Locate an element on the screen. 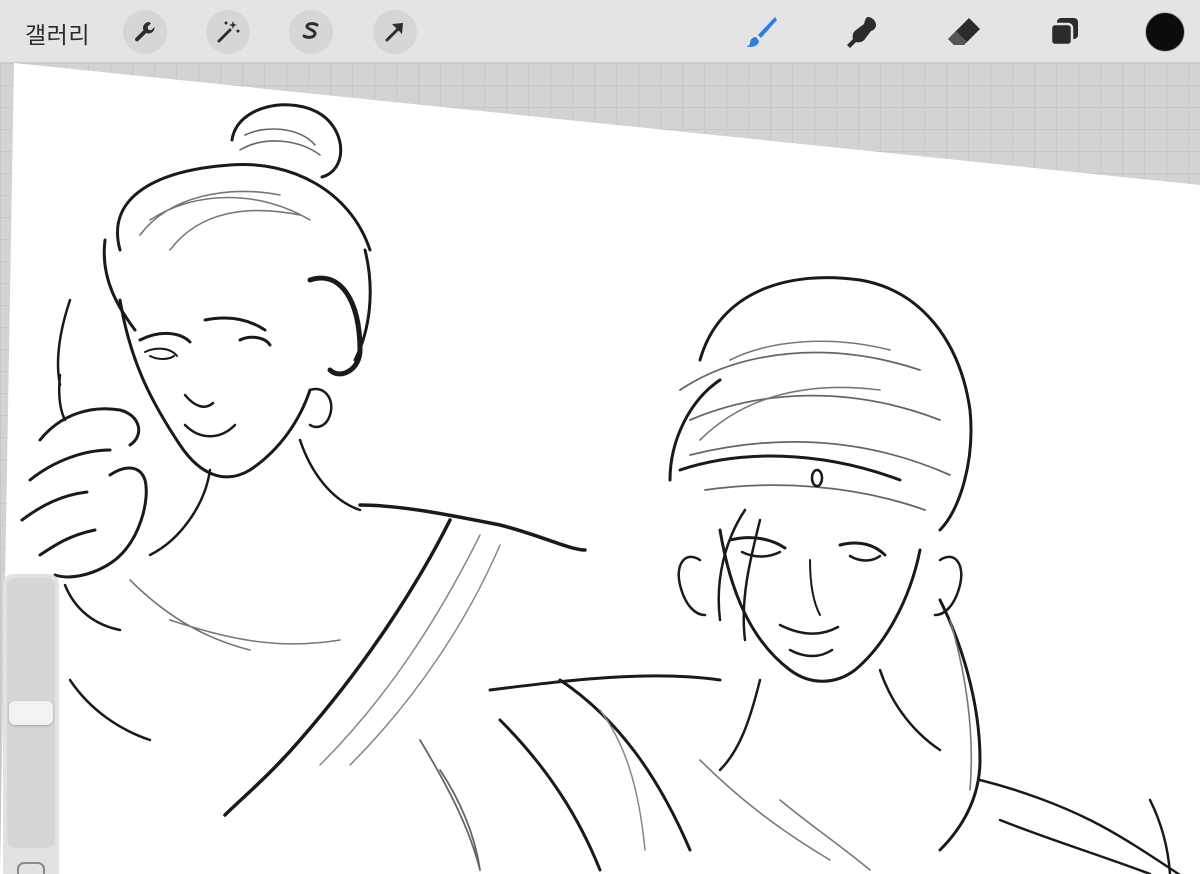  wrench-icon is located at coordinates (145, 32).